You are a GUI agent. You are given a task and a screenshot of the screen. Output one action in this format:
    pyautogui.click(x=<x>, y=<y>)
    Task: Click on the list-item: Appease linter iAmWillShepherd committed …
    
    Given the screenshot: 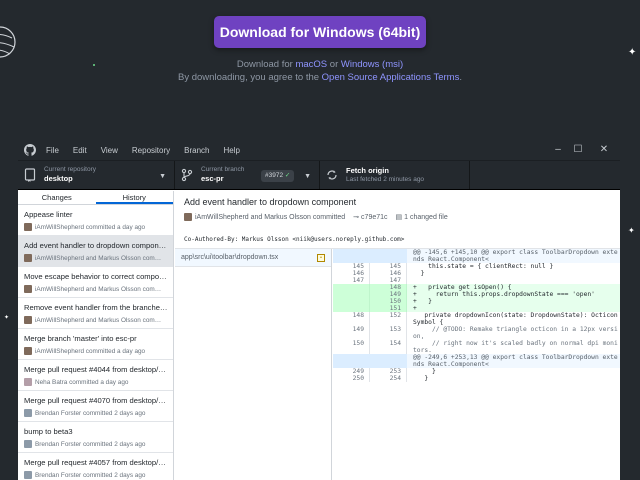 What is the action you would take?
    pyautogui.click(x=95, y=220)
    